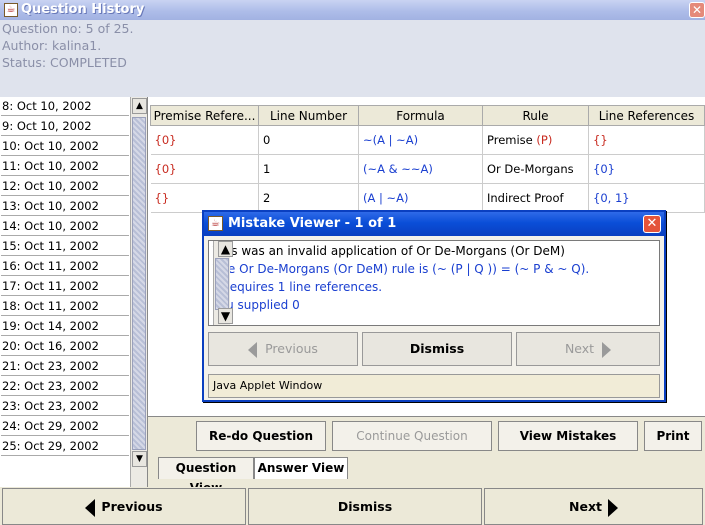  I want to click on required-references-line: It requires 1 line references., so click(298, 287).